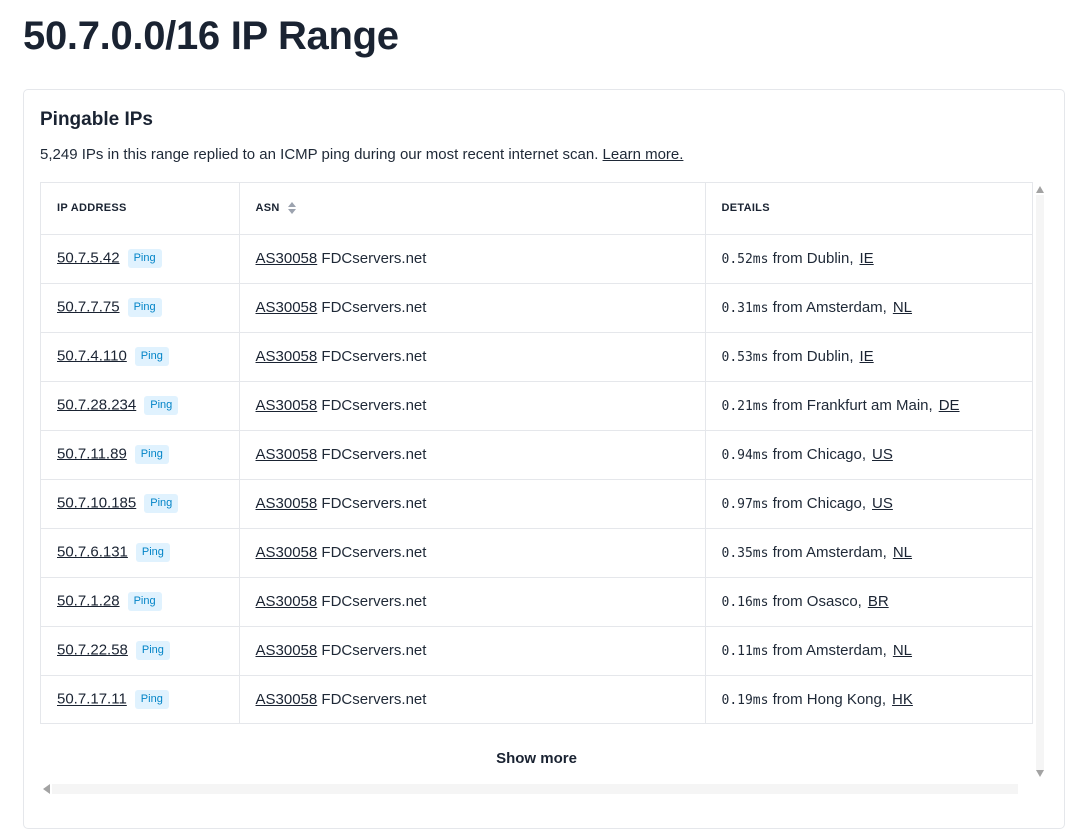  I want to click on ip-cell: 50.7.6.131 Ping, so click(140, 553).